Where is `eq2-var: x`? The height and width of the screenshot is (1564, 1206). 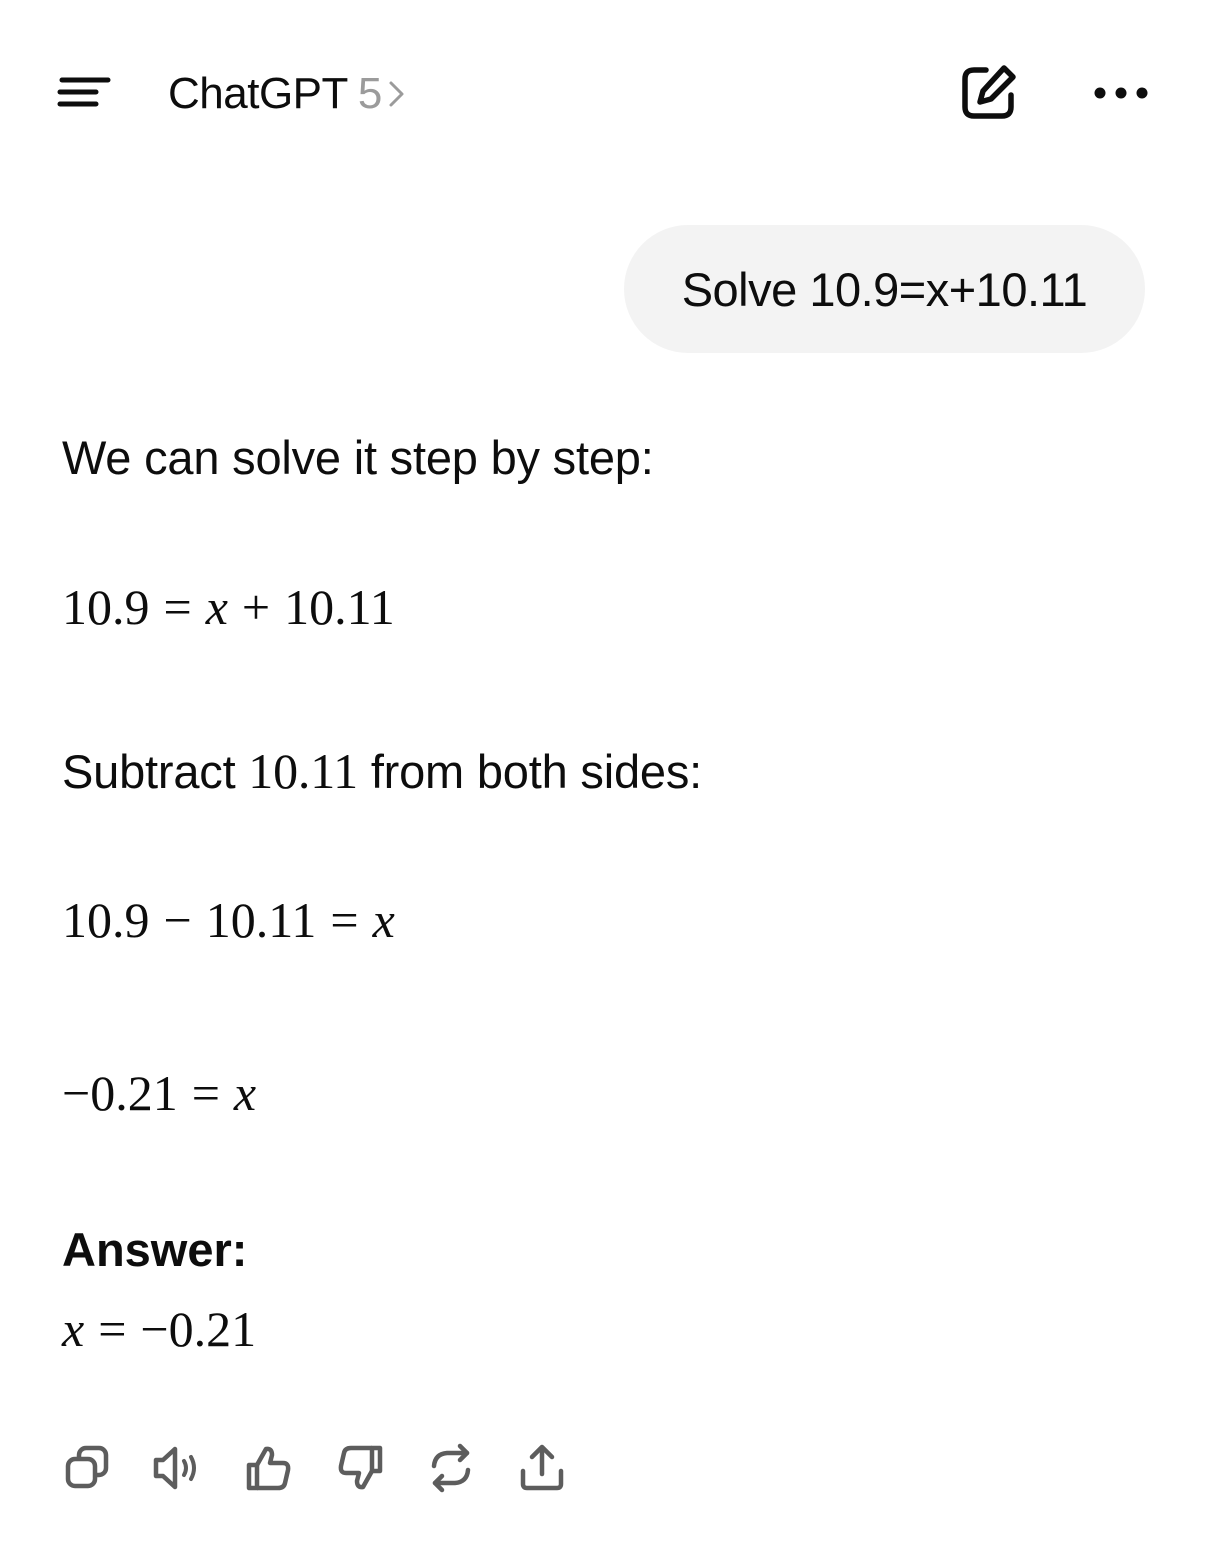 eq2-var: x is located at coordinates (383, 920).